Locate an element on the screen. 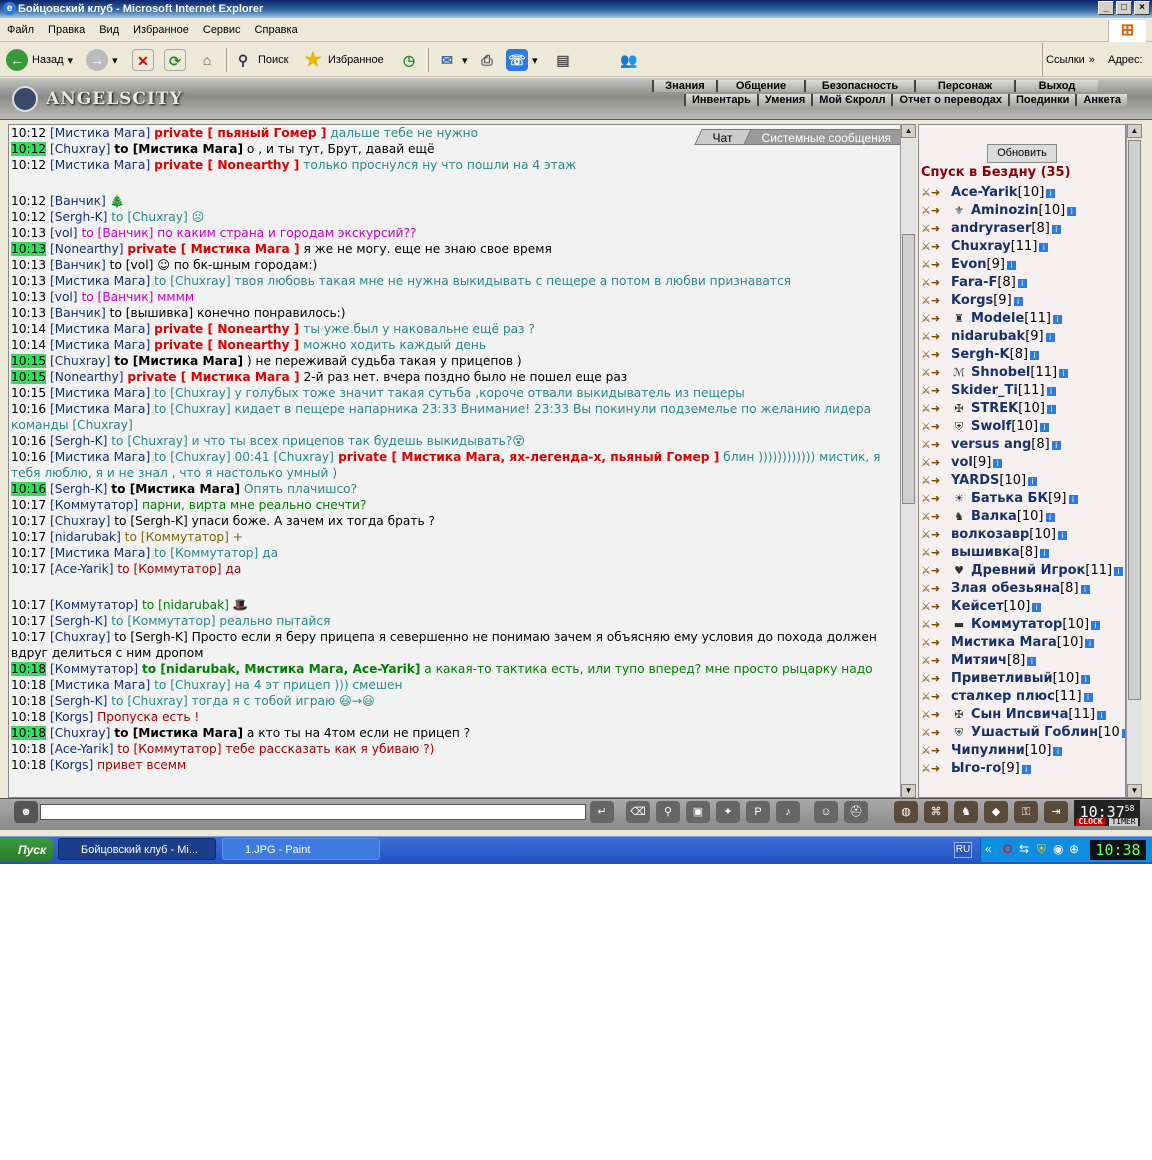 The width and height of the screenshot is (1152, 1160). menu-edit: Правка is located at coordinates (66, 30).